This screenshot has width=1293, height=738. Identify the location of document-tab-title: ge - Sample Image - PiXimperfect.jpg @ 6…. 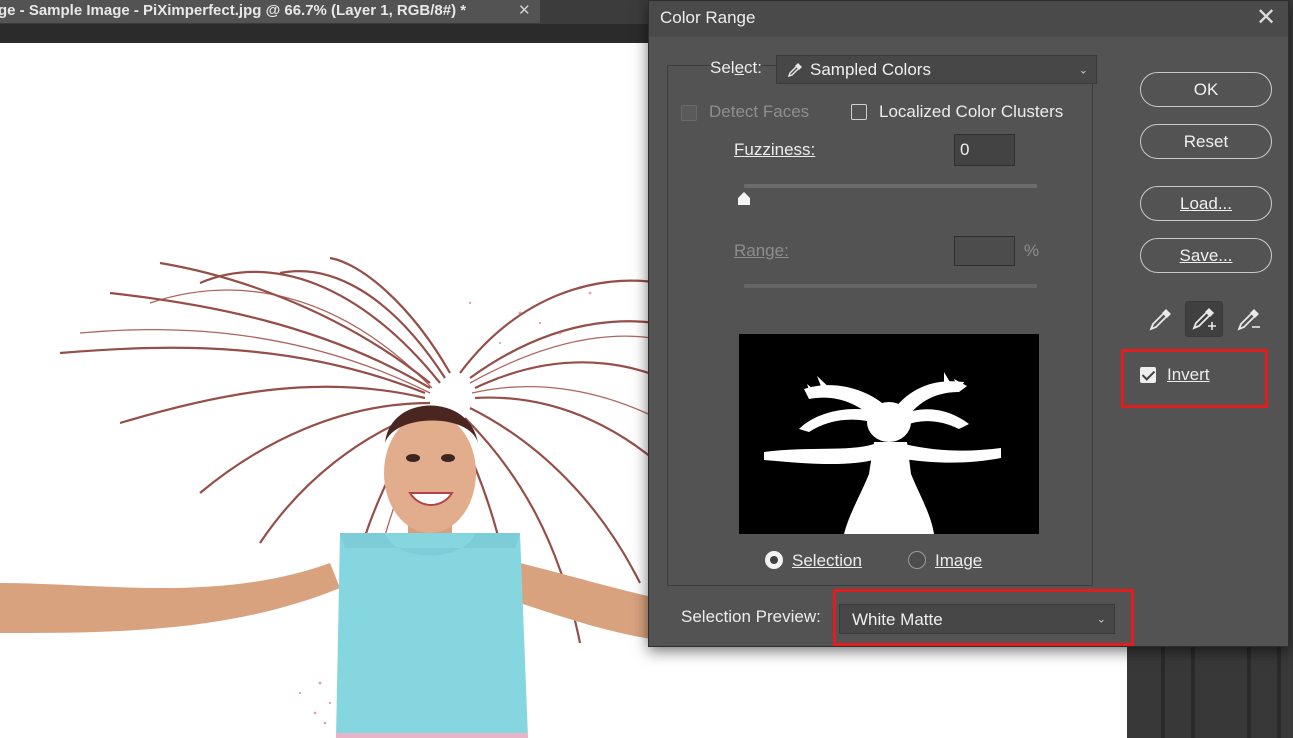
(233, 10).